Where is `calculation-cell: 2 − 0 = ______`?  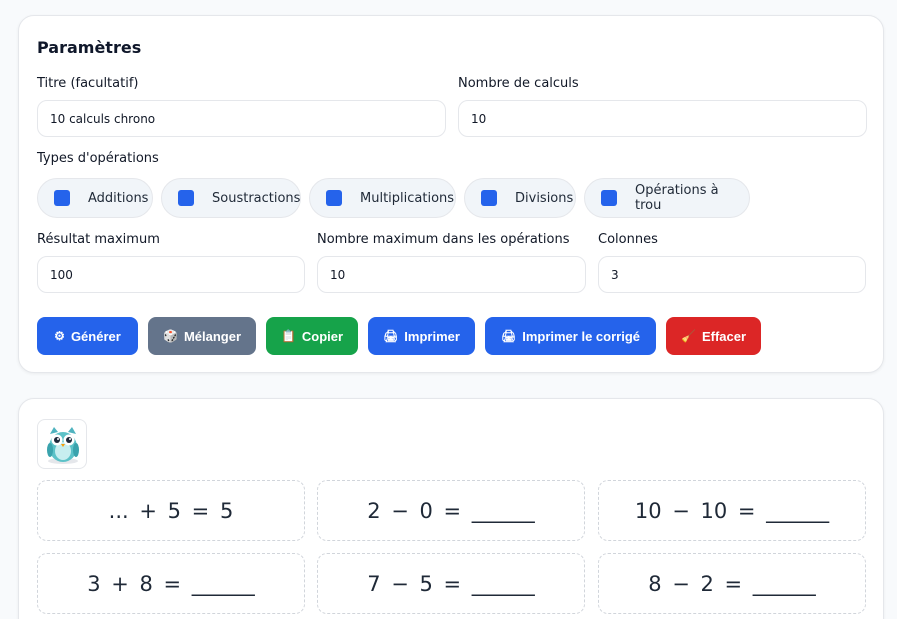
calculation-cell: 2 − 0 = ______ is located at coordinates (451, 510).